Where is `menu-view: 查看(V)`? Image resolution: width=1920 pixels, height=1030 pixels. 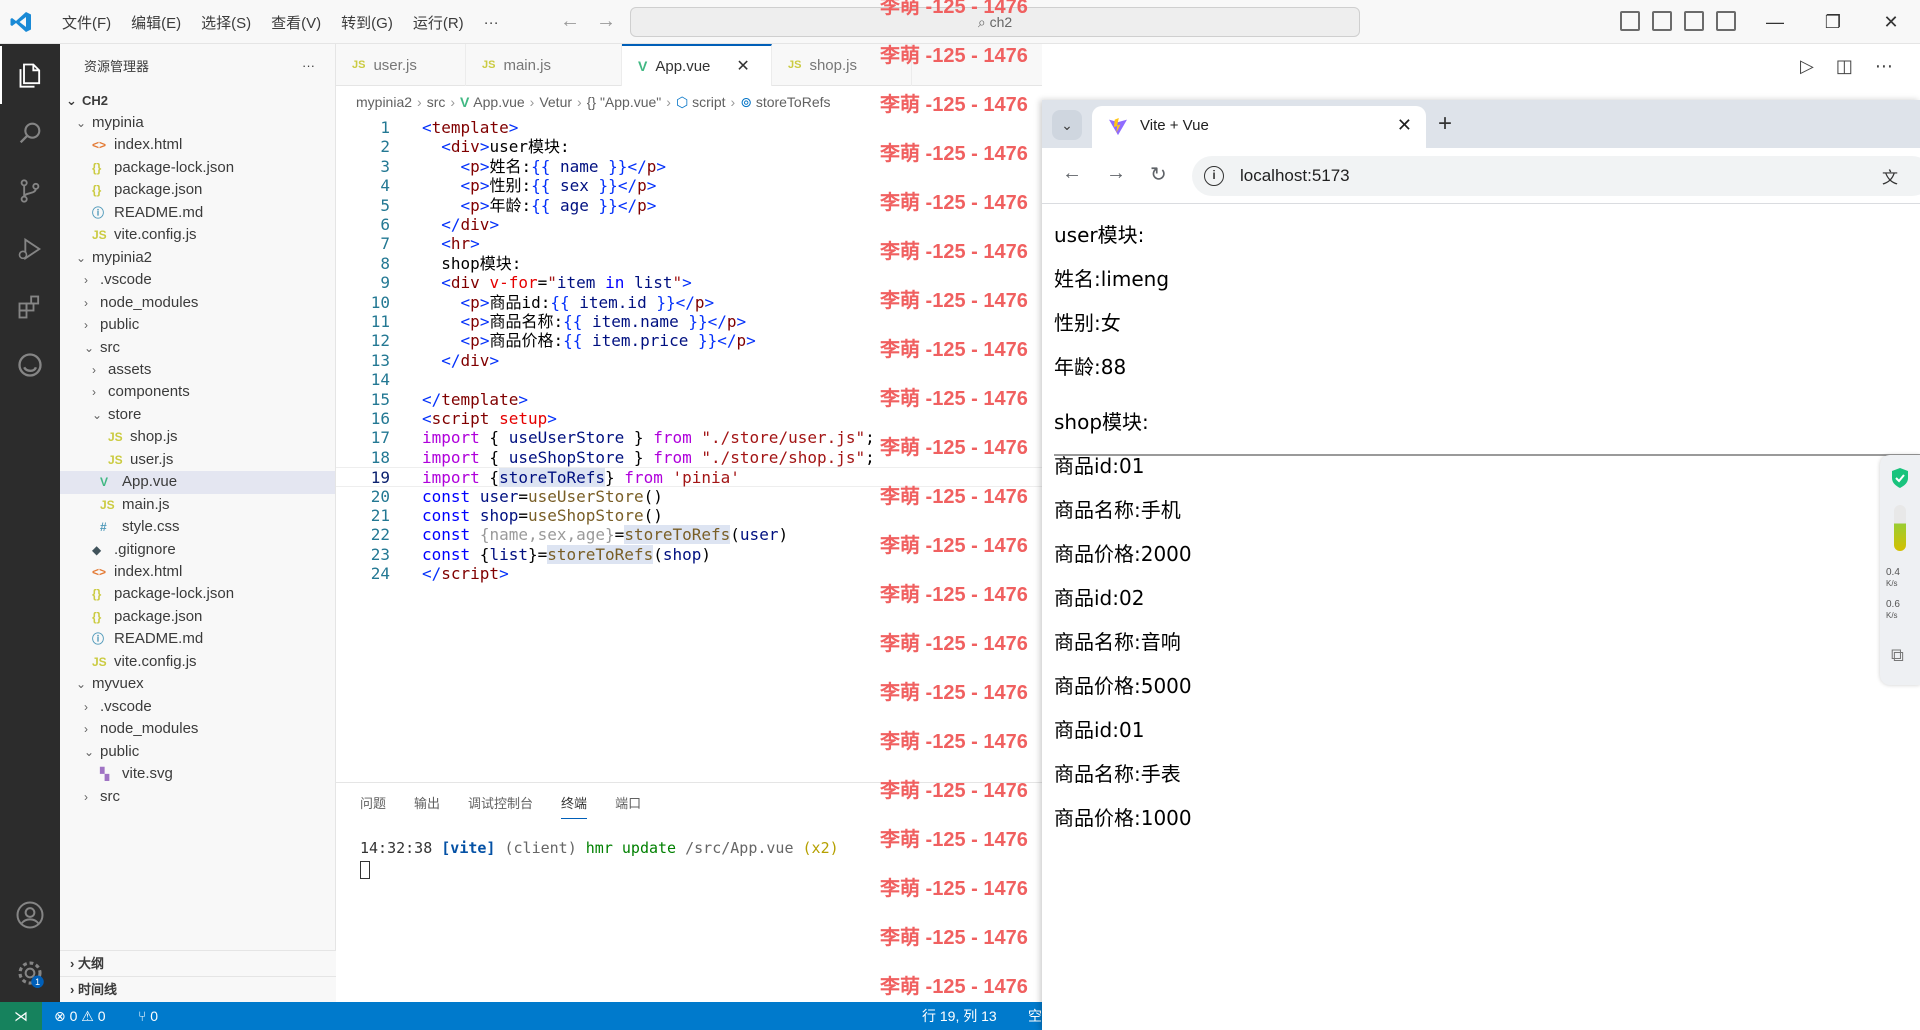
menu-view: 查看(V) is located at coordinates (296, 22).